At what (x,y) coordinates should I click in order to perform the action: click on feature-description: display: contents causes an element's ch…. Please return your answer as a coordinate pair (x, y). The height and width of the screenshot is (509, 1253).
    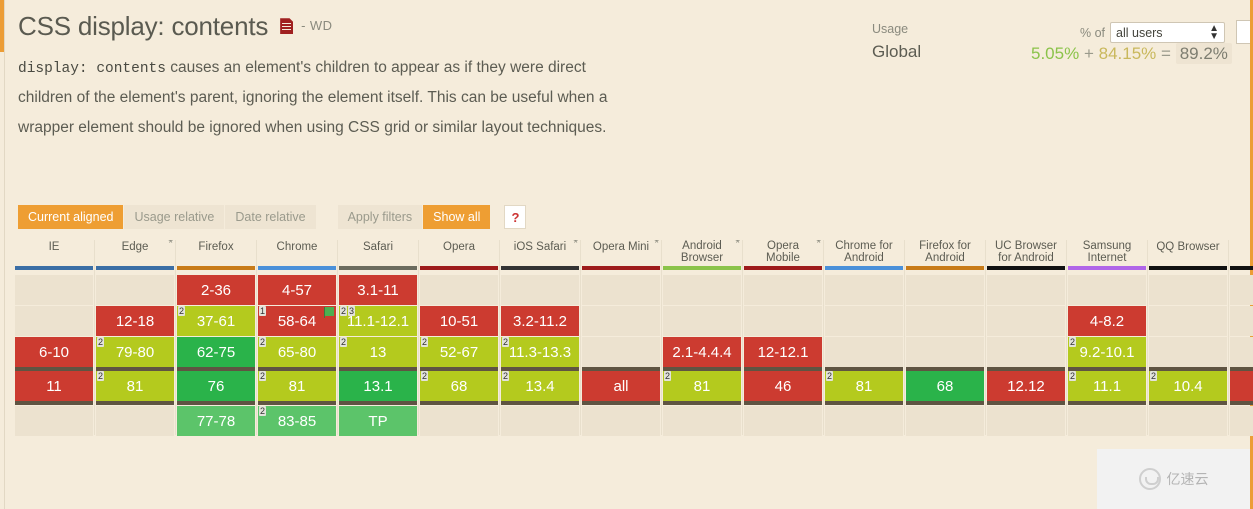
    Looking at the image, I should click on (318, 97).